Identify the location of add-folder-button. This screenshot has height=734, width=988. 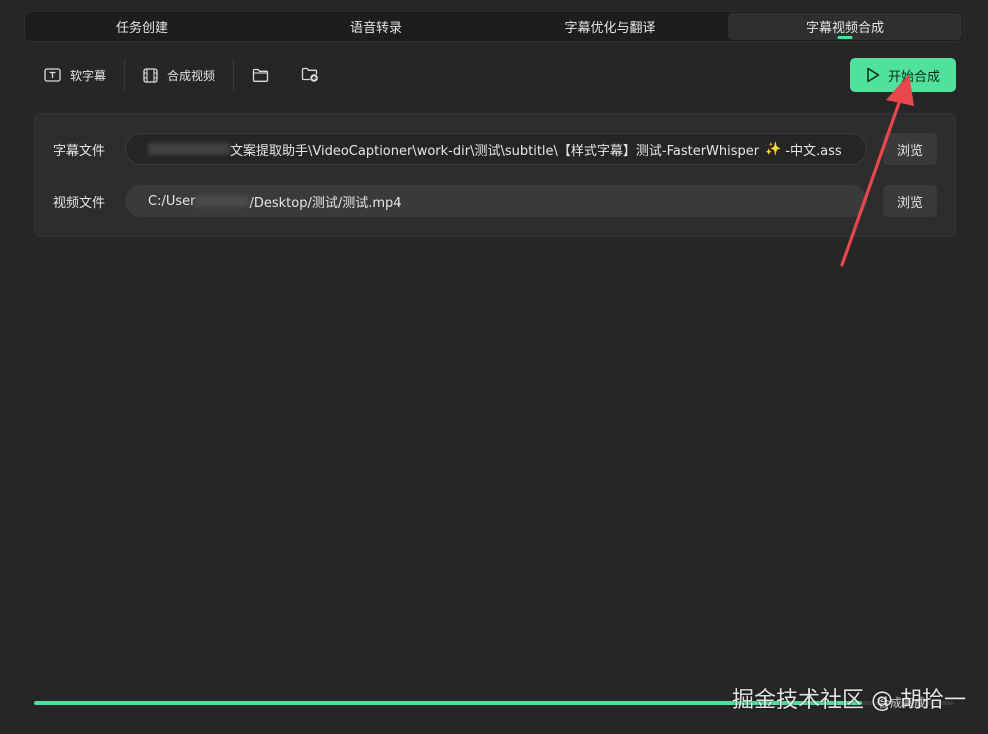
(310, 75).